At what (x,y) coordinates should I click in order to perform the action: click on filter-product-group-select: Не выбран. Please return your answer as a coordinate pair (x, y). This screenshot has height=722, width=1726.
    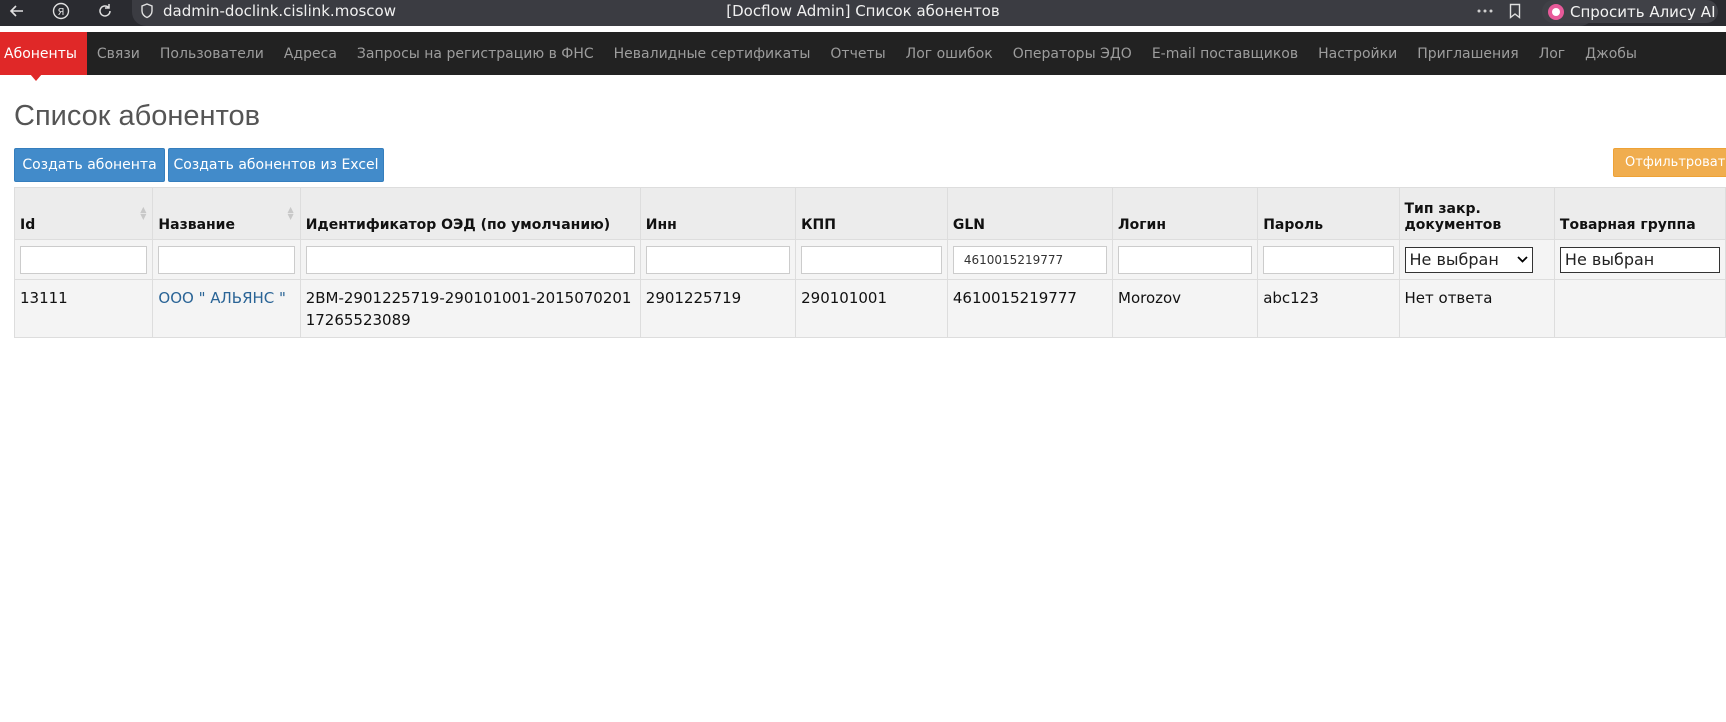
    Looking at the image, I should click on (1639, 259).